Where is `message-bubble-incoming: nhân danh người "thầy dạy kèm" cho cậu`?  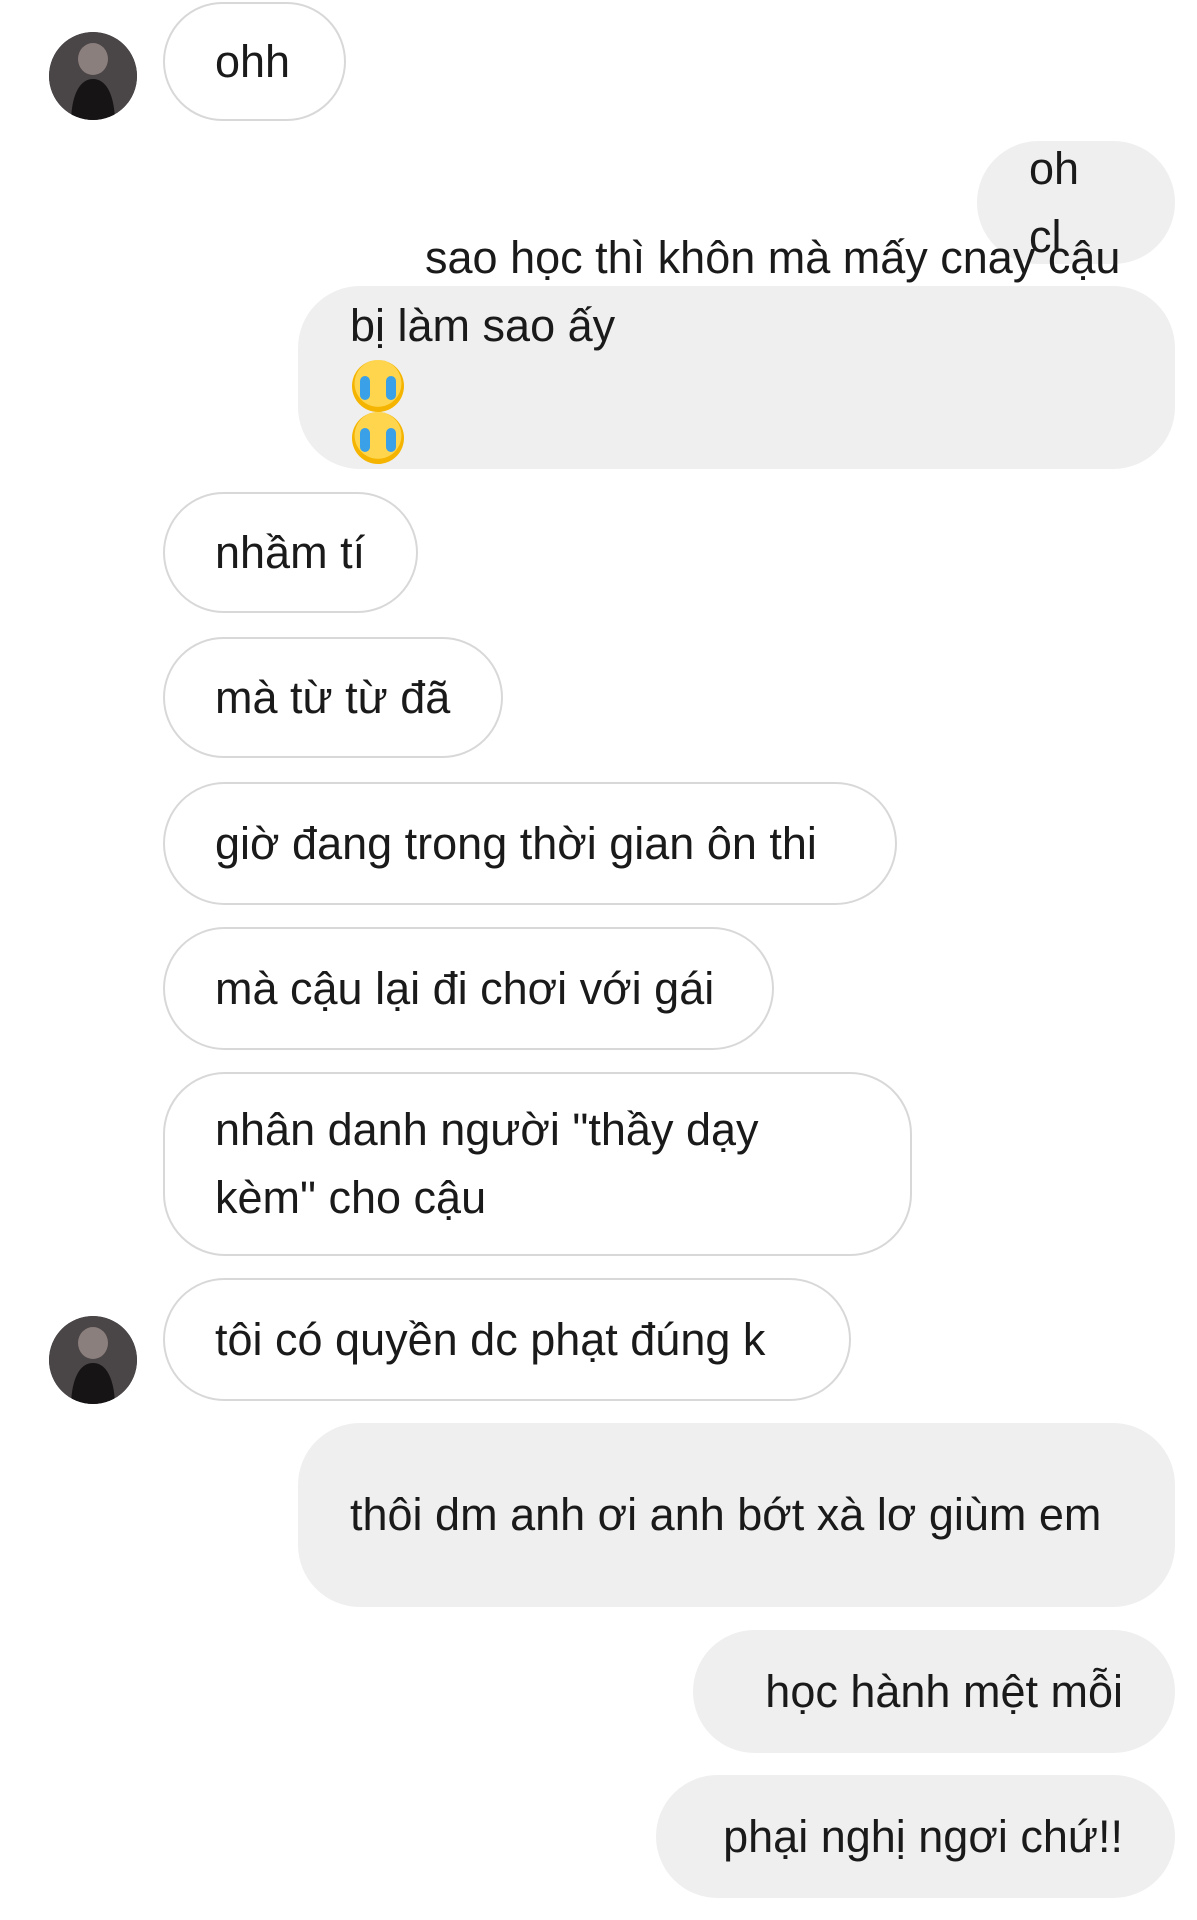
message-bubble-incoming: nhân danh người "thầy dạy kèm" cho cậu is located at coordinates (537, 1164).